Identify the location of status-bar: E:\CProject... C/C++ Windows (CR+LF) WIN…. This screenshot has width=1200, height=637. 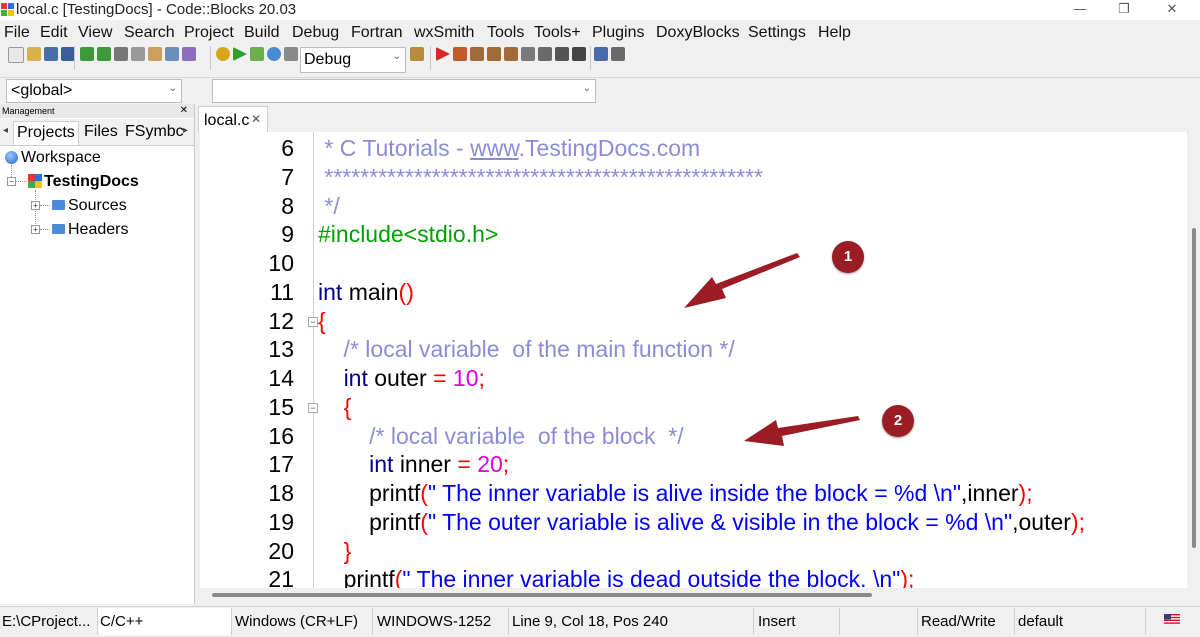
(600, 621).